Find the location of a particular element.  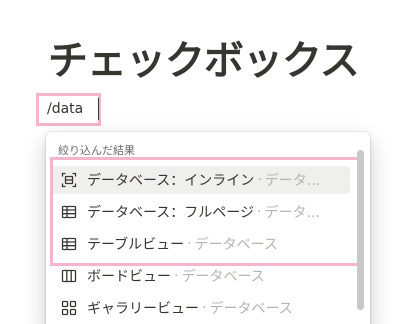

menu-item-table-view: テーブルビュー · データベース is located at coordinates (201, 244).